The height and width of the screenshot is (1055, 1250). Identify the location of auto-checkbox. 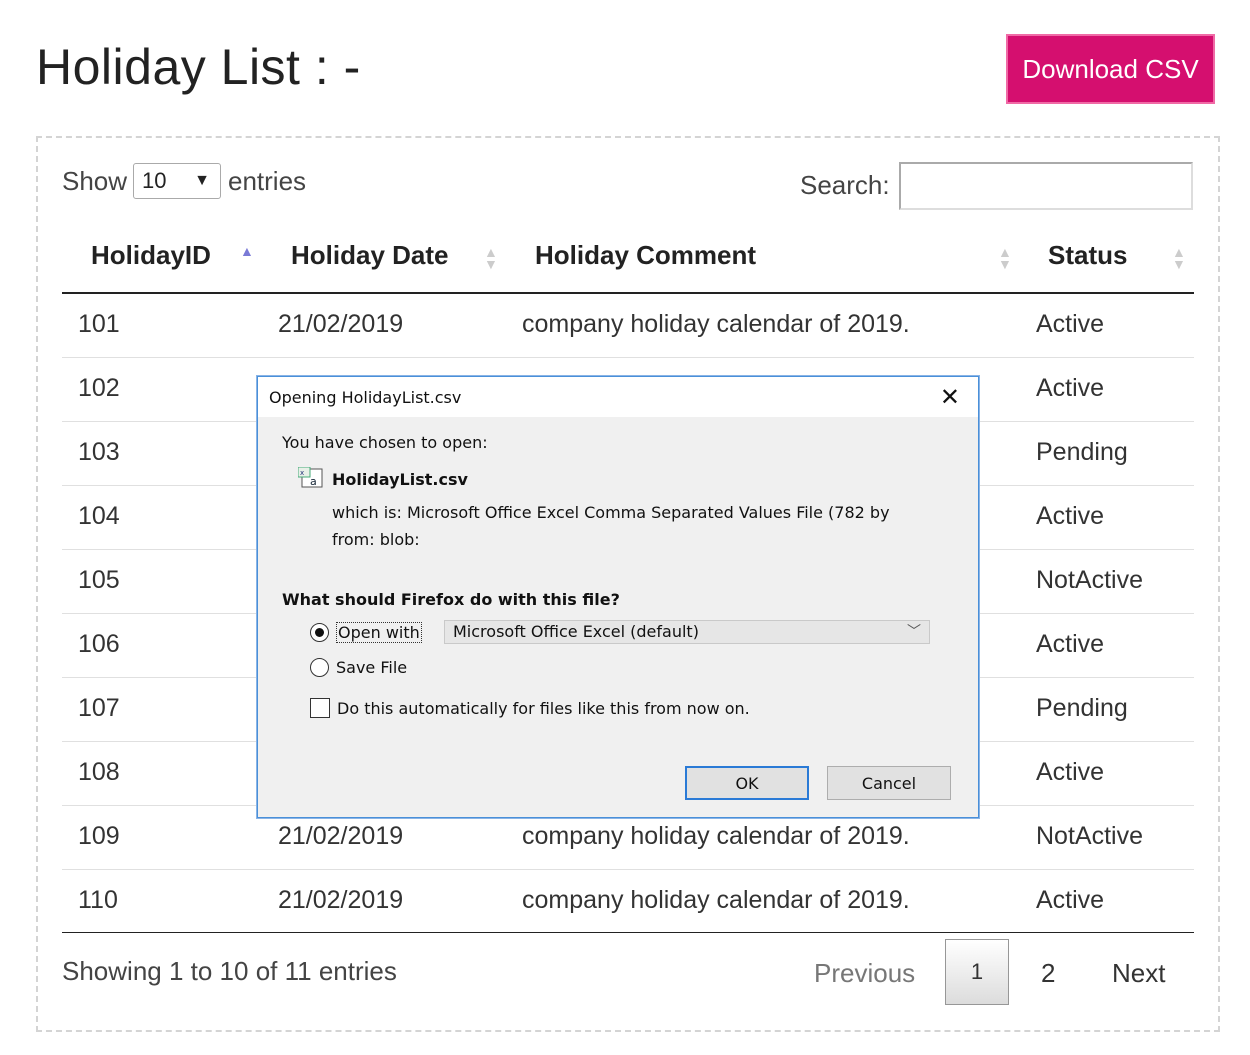
(320, 708).